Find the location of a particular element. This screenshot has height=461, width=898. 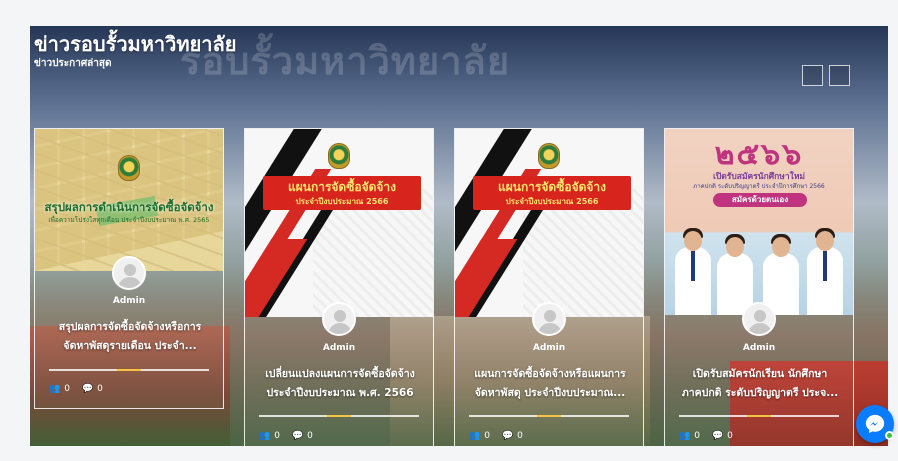

news-title-line: ประจำปีงบประมาณ พ.ศ. 2566 is located at coordinates (340, 393).